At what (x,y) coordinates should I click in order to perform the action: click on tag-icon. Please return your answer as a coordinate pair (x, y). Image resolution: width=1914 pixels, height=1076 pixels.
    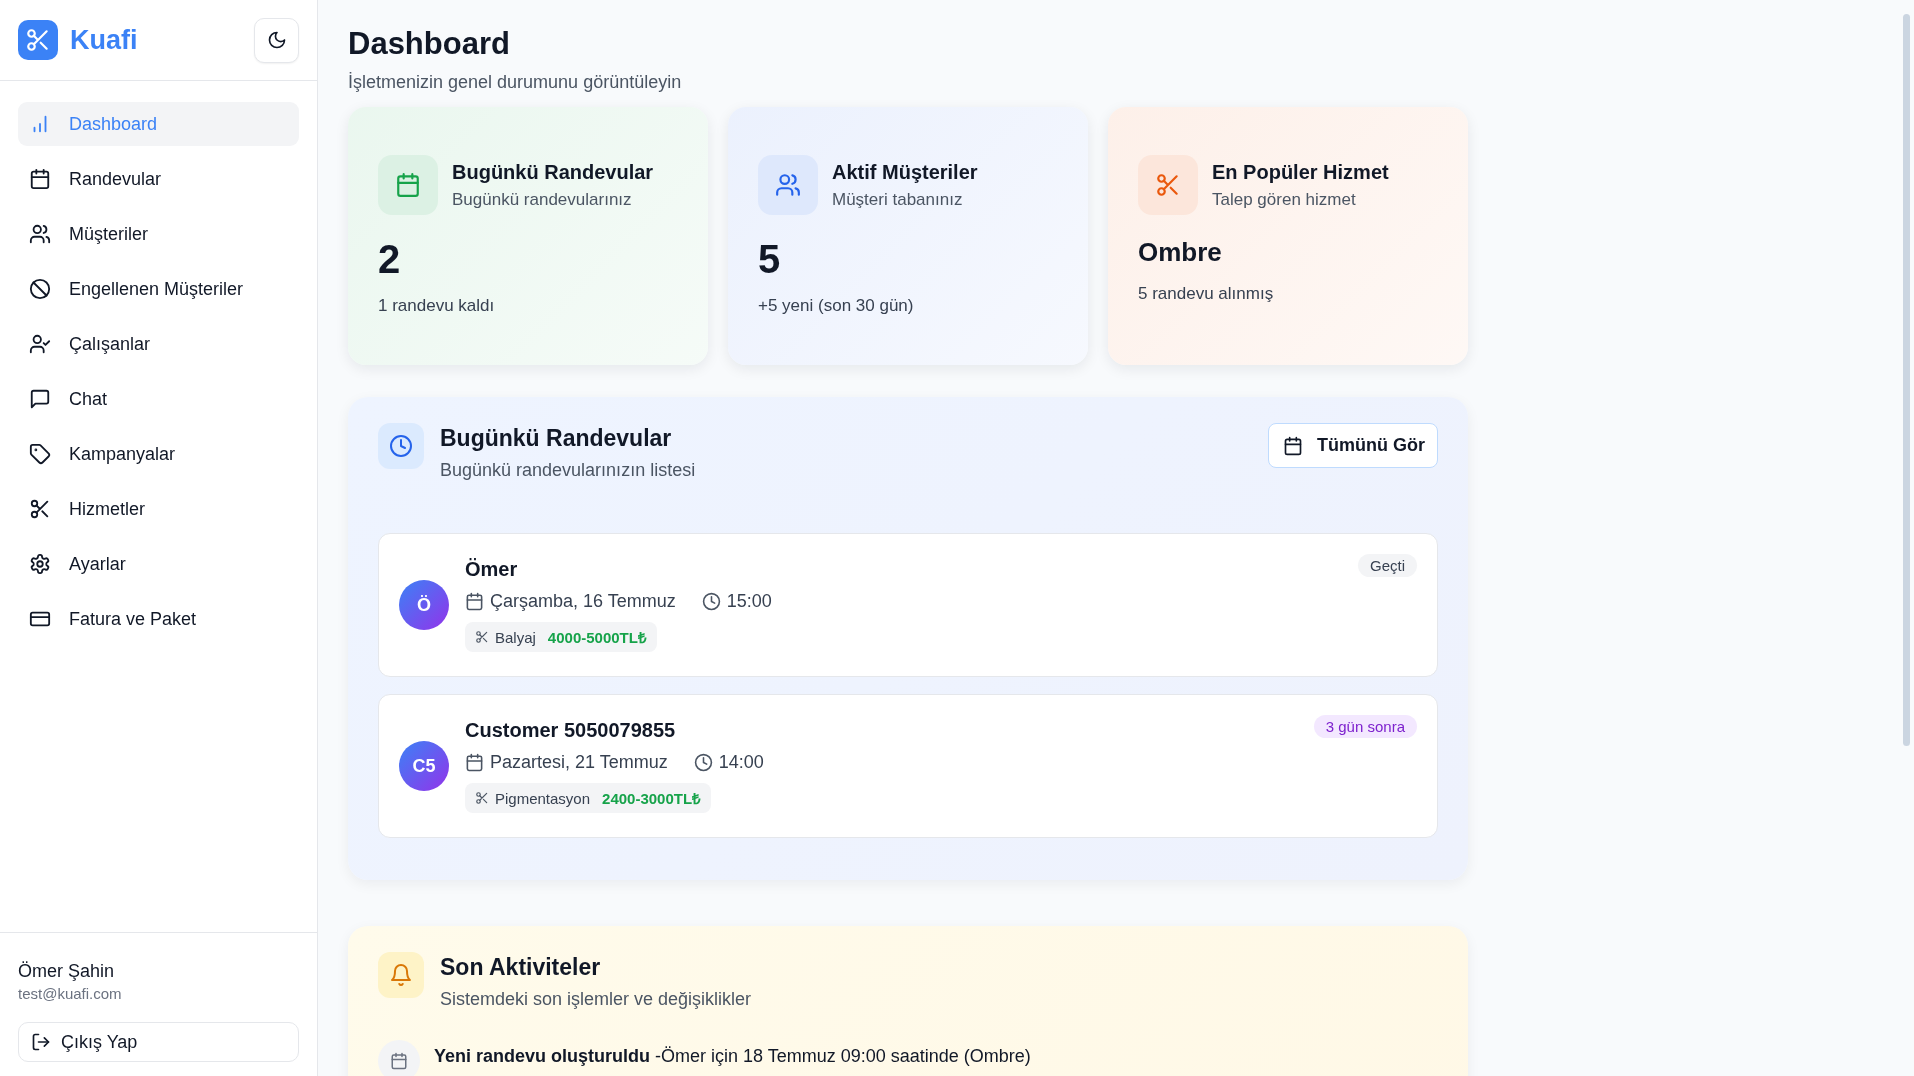
    Looking at the image, I should click on (40, 454).